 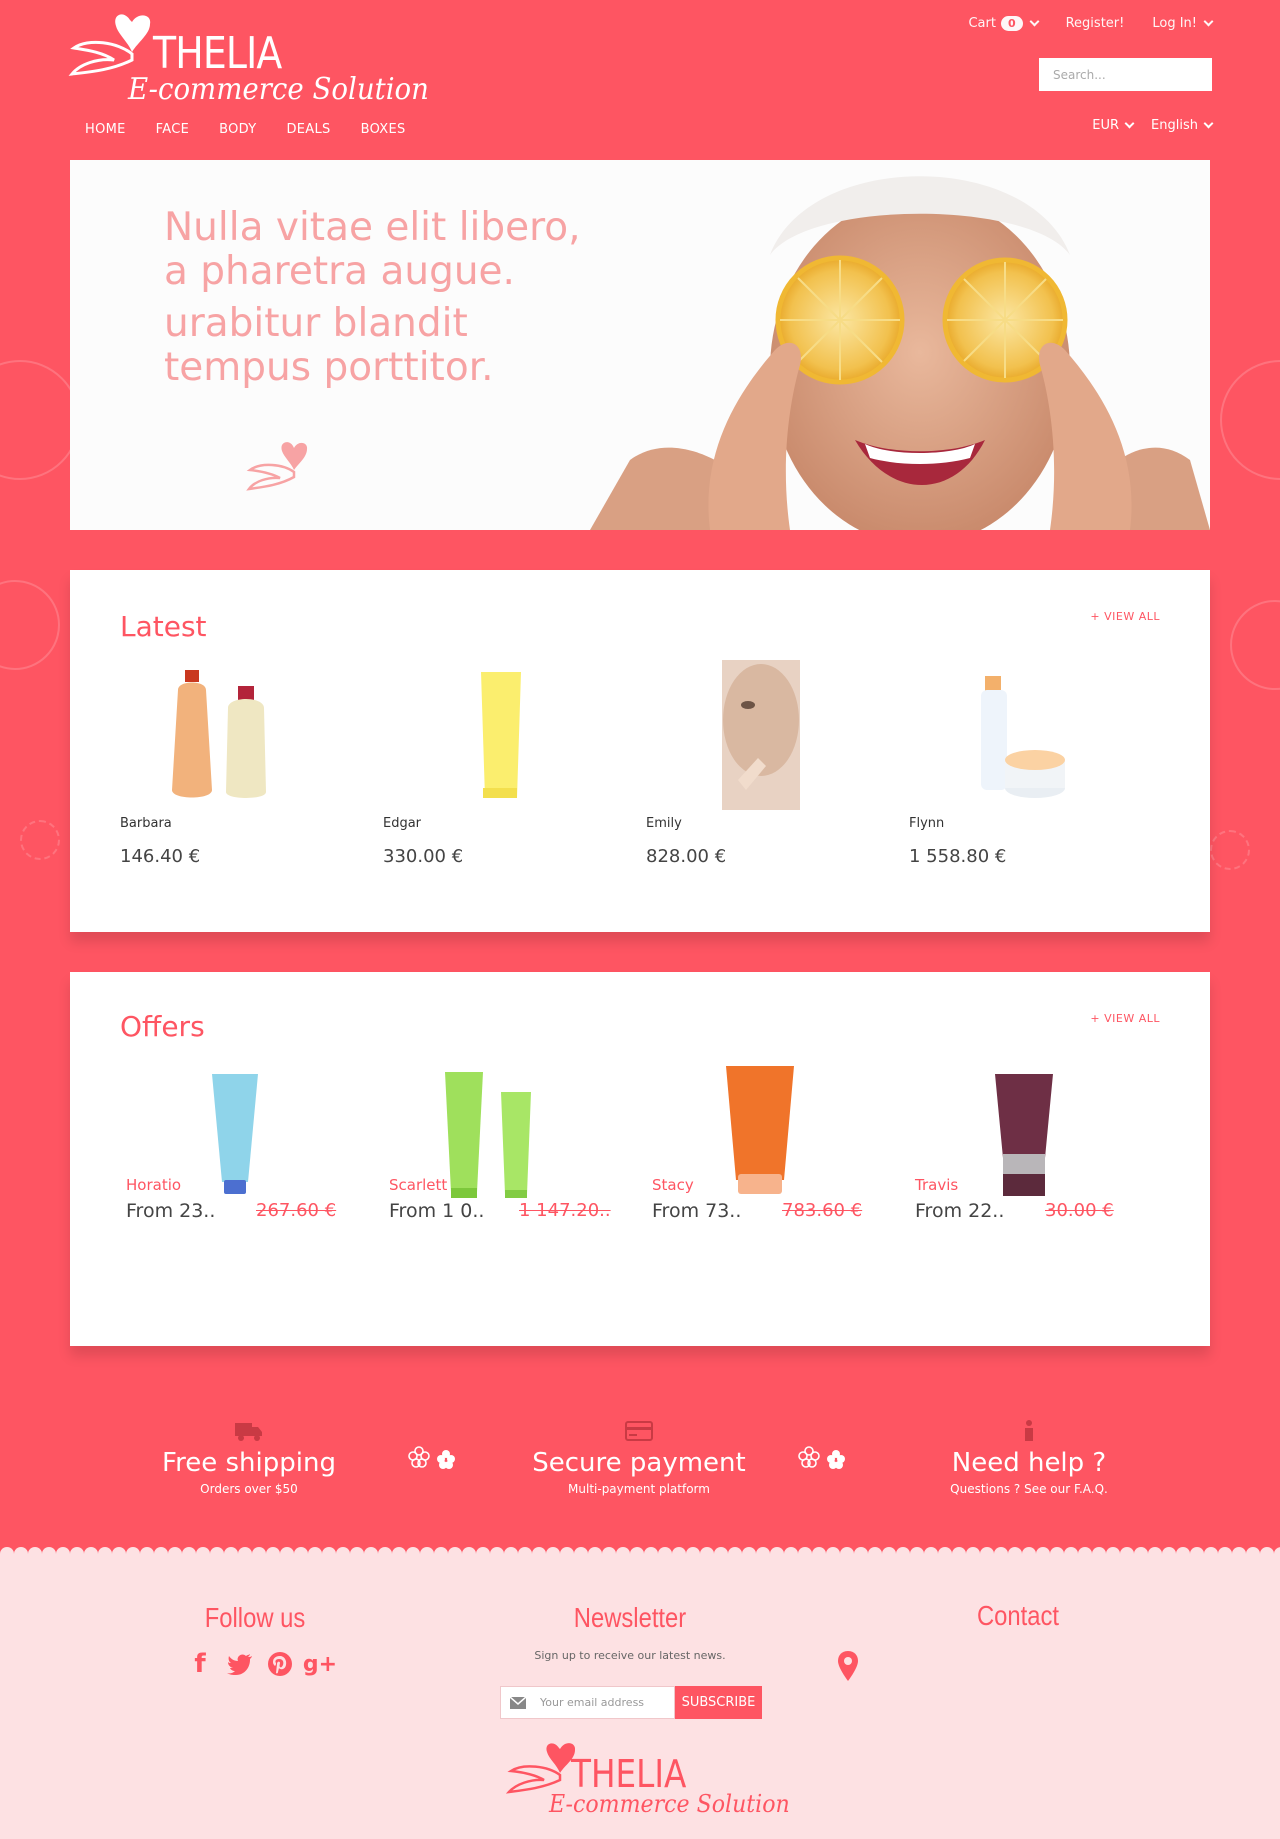 I want to click on footer-brand-logo: THELIA E-commerce Solution, so click(x=647, y=1780).